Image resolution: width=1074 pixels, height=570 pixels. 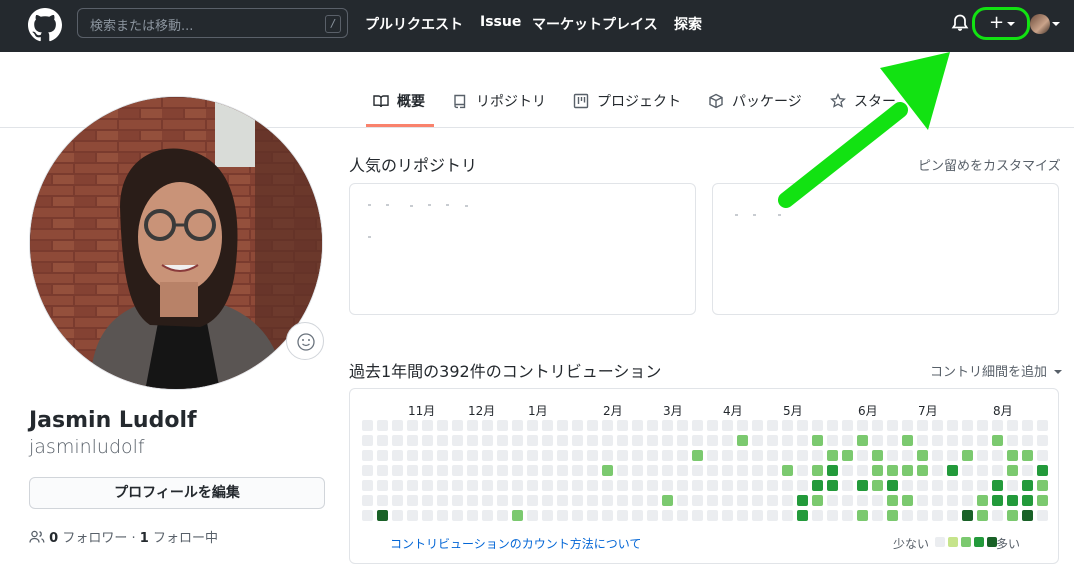 What do you see at coordinates (1001, 23) in the screenshot?
I see `create-new-button: +` at bounding box center [1001, 23].